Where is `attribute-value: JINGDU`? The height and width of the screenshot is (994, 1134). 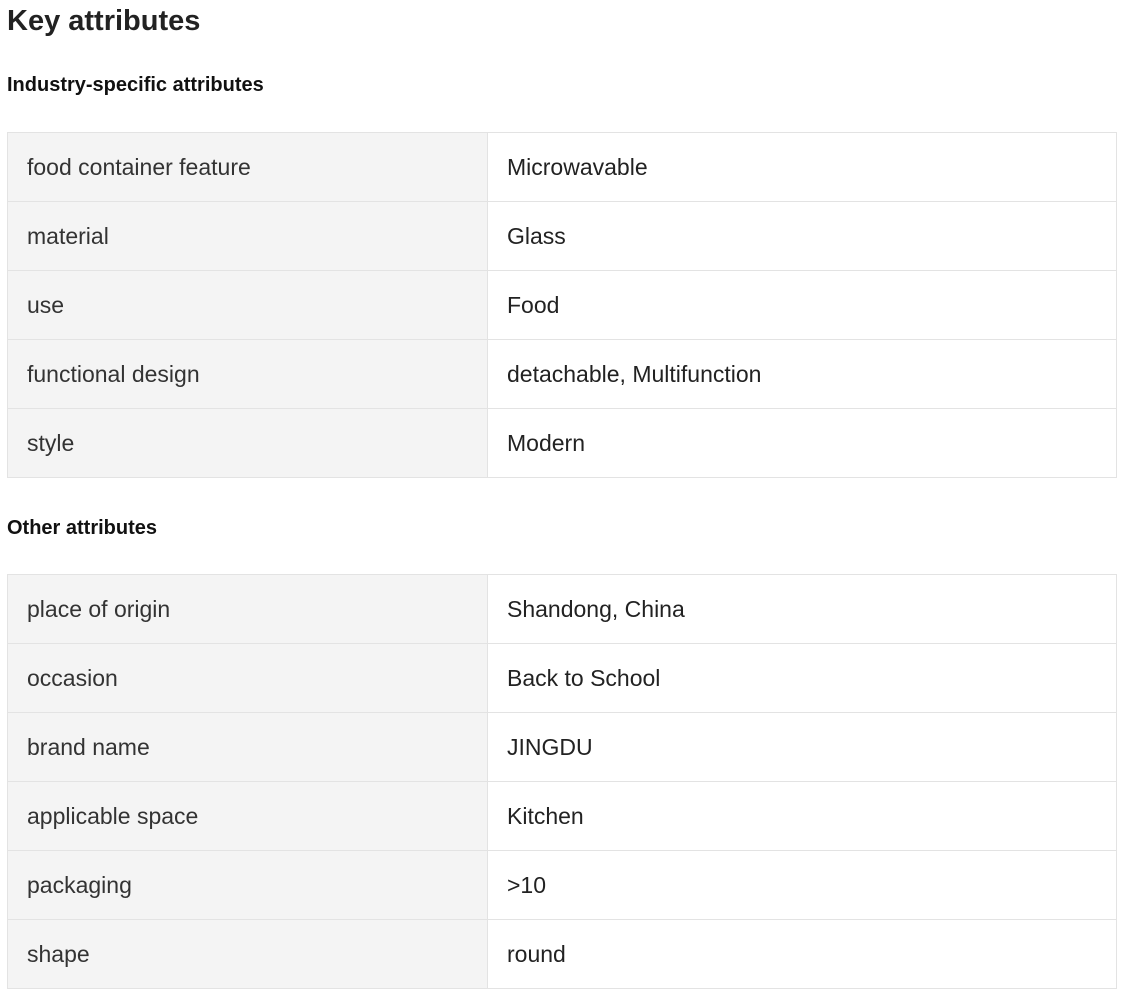 attribute-value: JINGDU is located at coordinates (802, 747).